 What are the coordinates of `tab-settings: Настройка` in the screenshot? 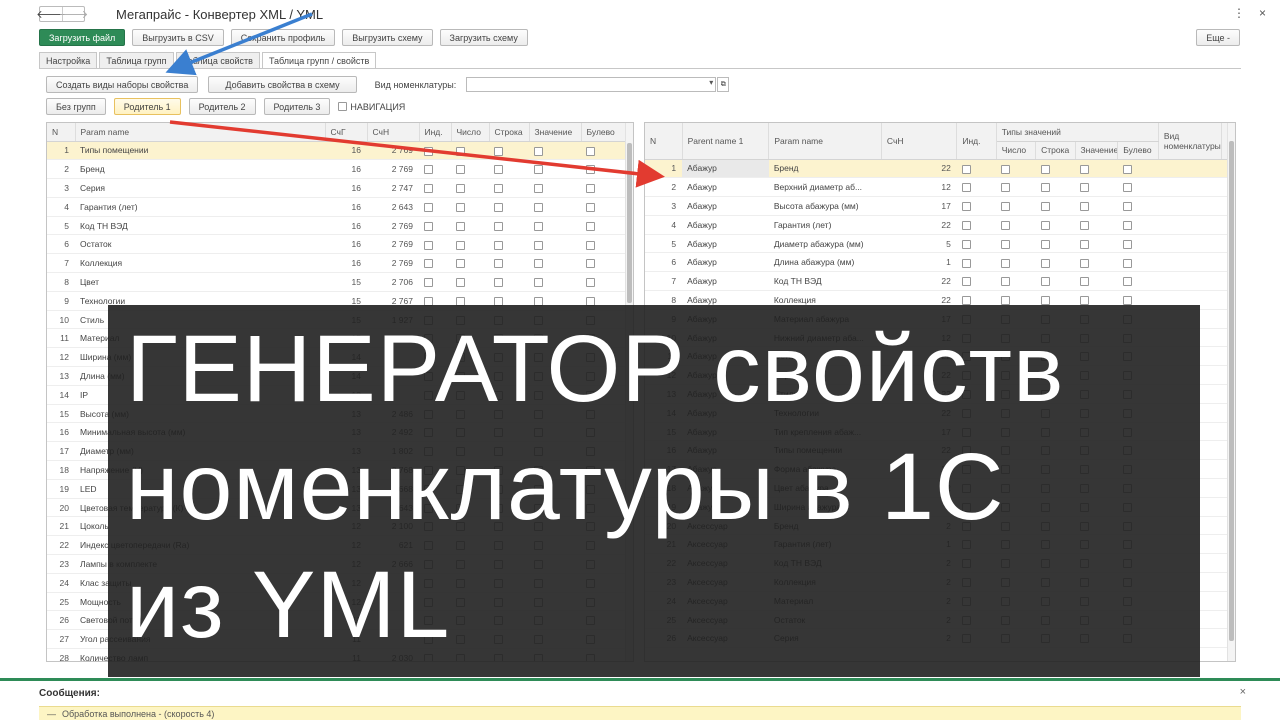 It's located at (68, 60).